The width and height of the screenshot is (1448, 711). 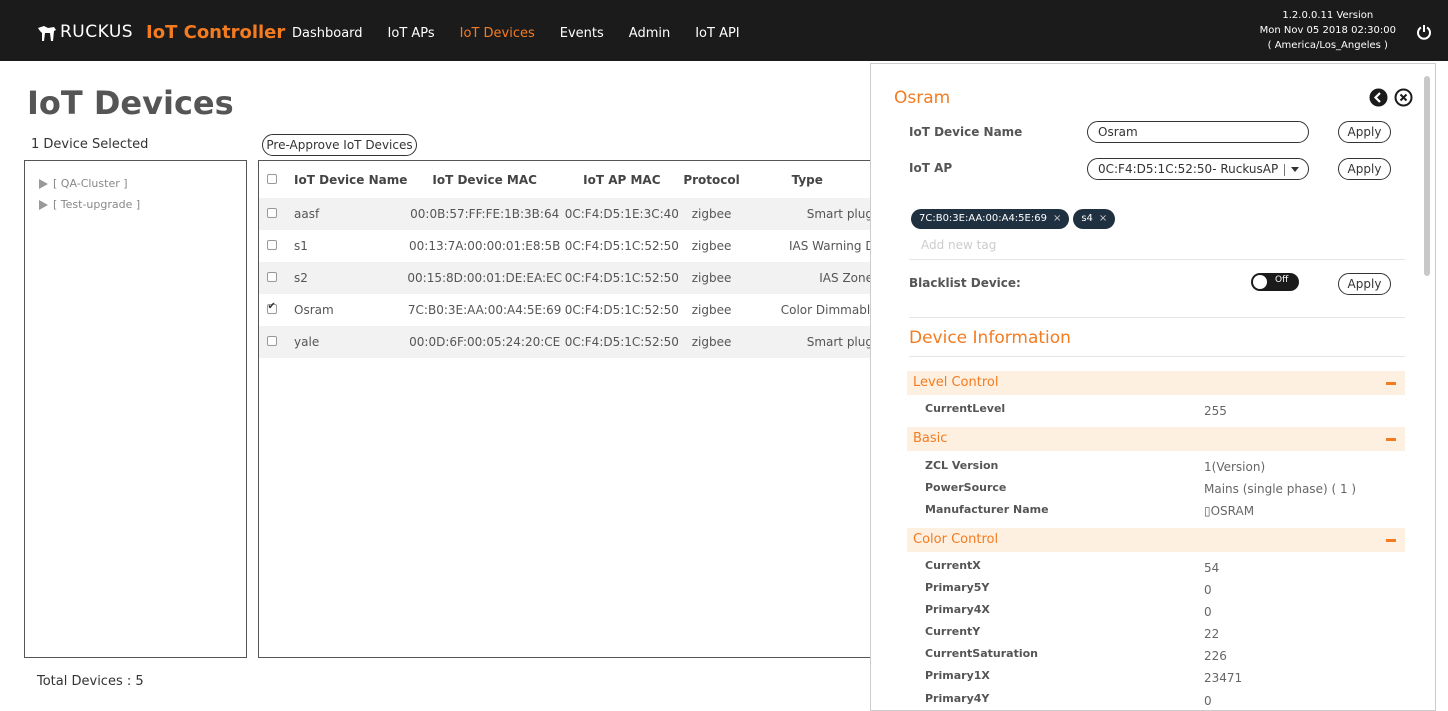 What do you see at coordinates (271, 307) in the screenshot?
I see `row-checkbox-checked` at bounding box center [271, 307].